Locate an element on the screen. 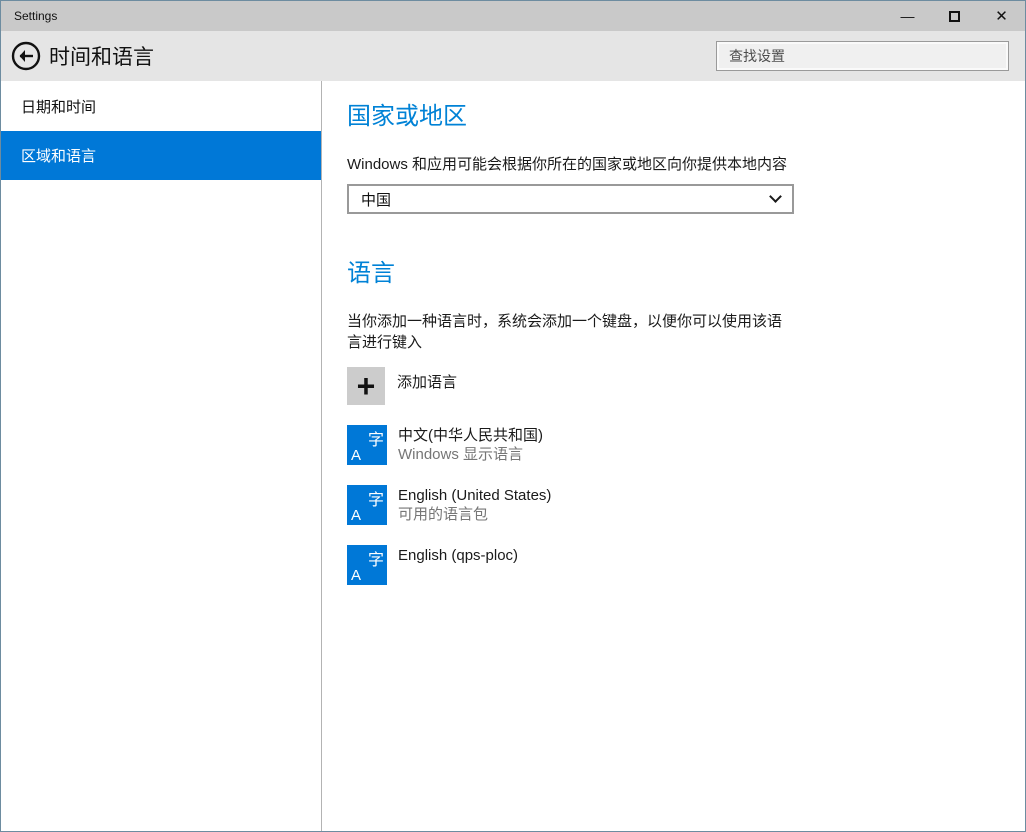 The height and width of the screenshot is (832, 1026). sidebar-item-date-time: 日期和时间 is located at coordinates (161, 106).